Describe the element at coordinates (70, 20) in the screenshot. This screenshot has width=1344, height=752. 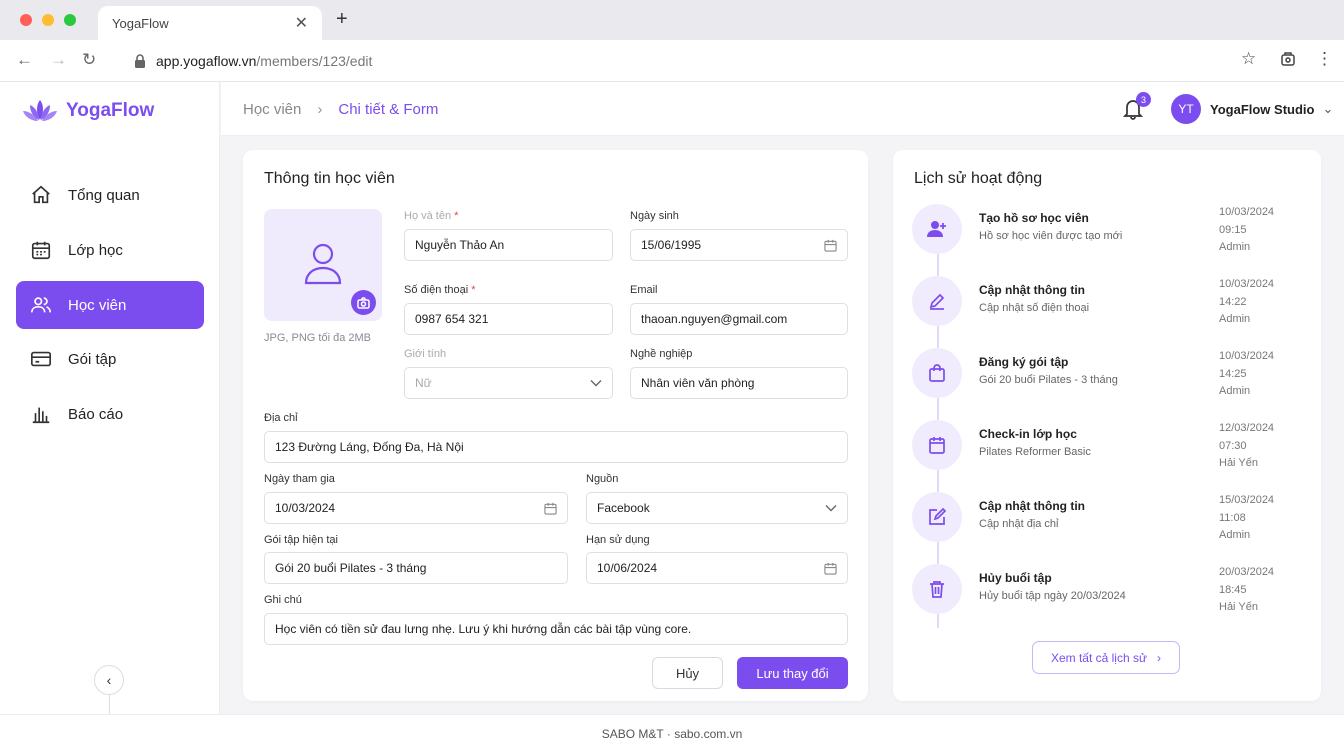
I see `maximize-window-button` at that location.